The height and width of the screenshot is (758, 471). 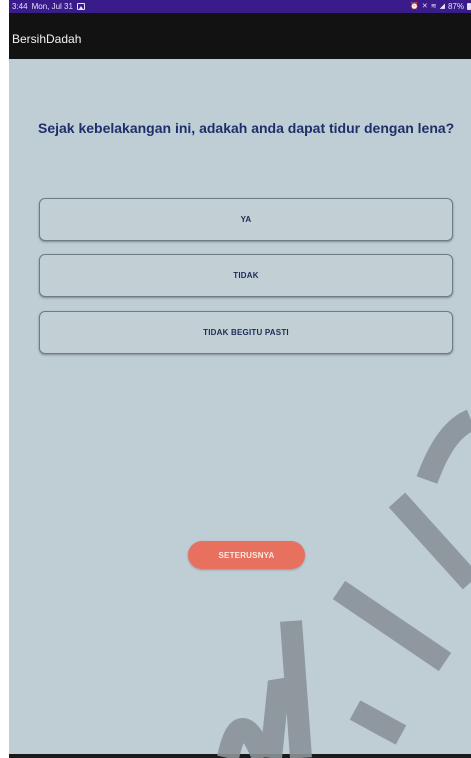 I want to click on status-left: 3:44 Mon, Jul 31, so click(x=48, y=6).